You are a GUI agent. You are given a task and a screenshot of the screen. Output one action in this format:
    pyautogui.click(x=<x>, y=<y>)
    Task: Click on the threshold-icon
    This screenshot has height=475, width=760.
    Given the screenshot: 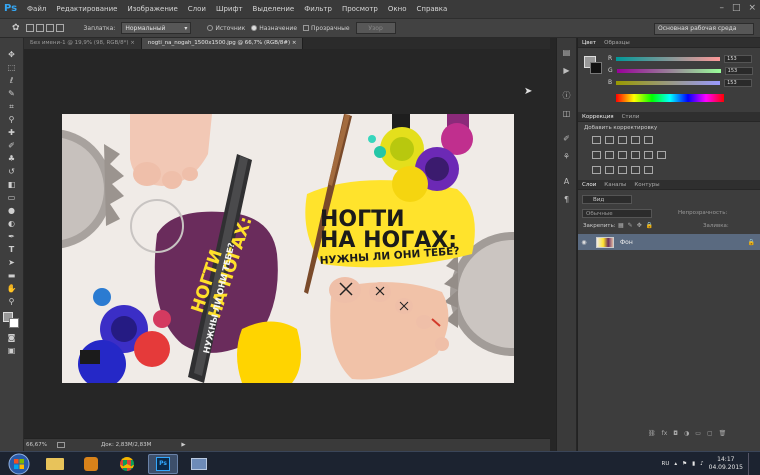 What is the action you would take?
    pyautogui.click(x=622, y=170)
    